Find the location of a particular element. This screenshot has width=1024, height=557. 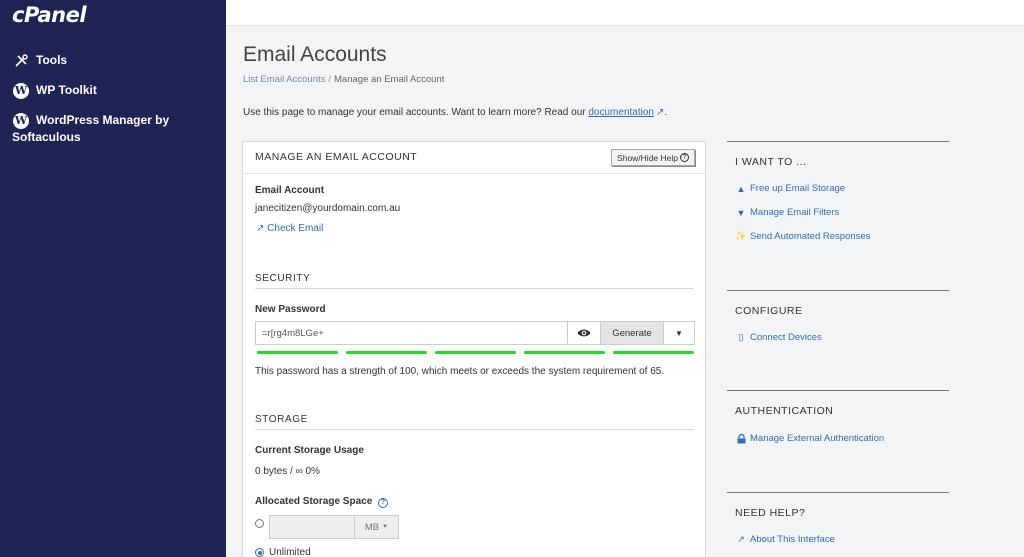

show-hide-help-button: Show/Hide Help ? is located at coordinates (653, 157).